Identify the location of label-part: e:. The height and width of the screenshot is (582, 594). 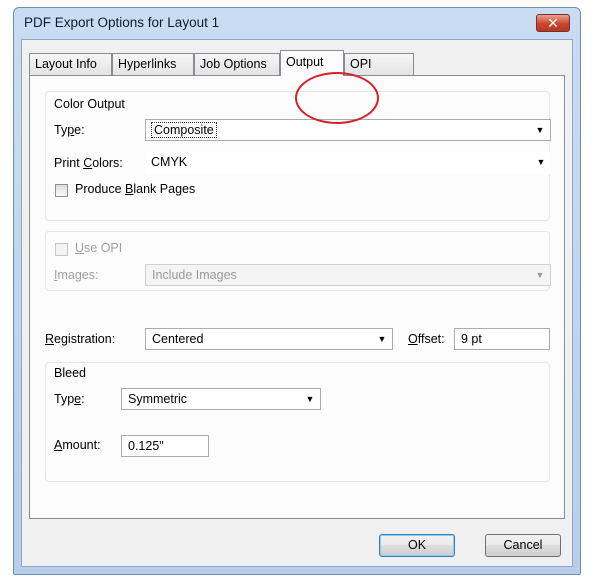
(79, 130).